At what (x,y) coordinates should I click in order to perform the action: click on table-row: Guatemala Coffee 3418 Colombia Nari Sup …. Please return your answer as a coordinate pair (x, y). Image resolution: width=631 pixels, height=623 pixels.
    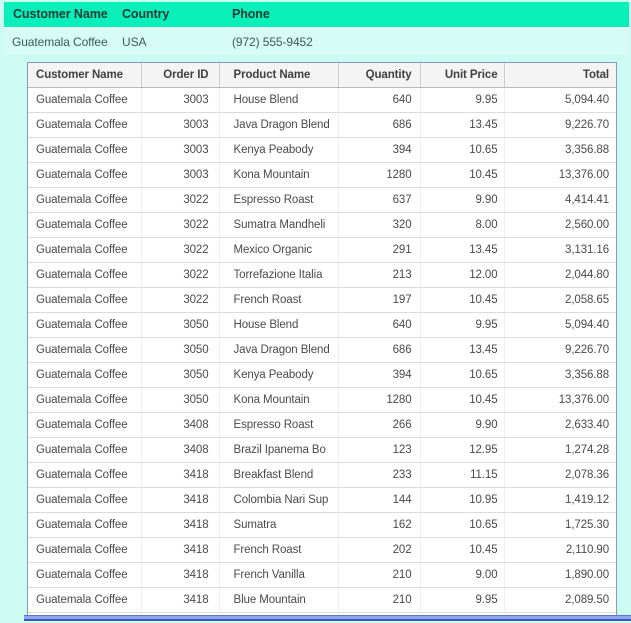
    Looking at the image, I should click on (322, 500).